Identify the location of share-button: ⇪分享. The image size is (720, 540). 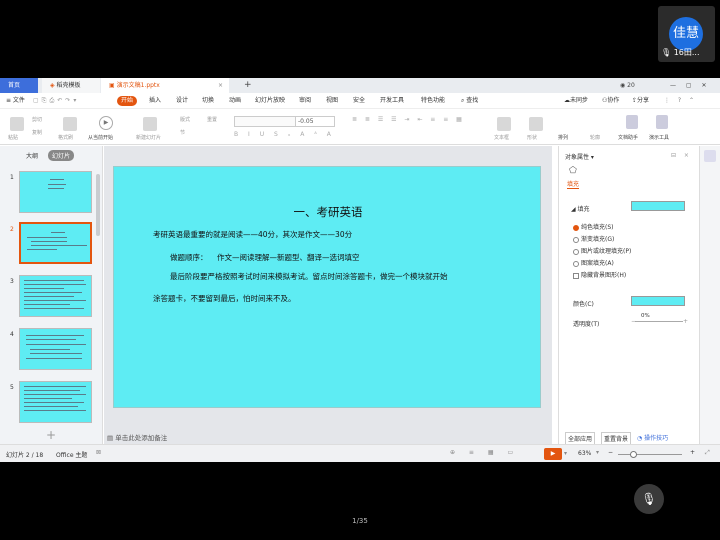
(640, 101).